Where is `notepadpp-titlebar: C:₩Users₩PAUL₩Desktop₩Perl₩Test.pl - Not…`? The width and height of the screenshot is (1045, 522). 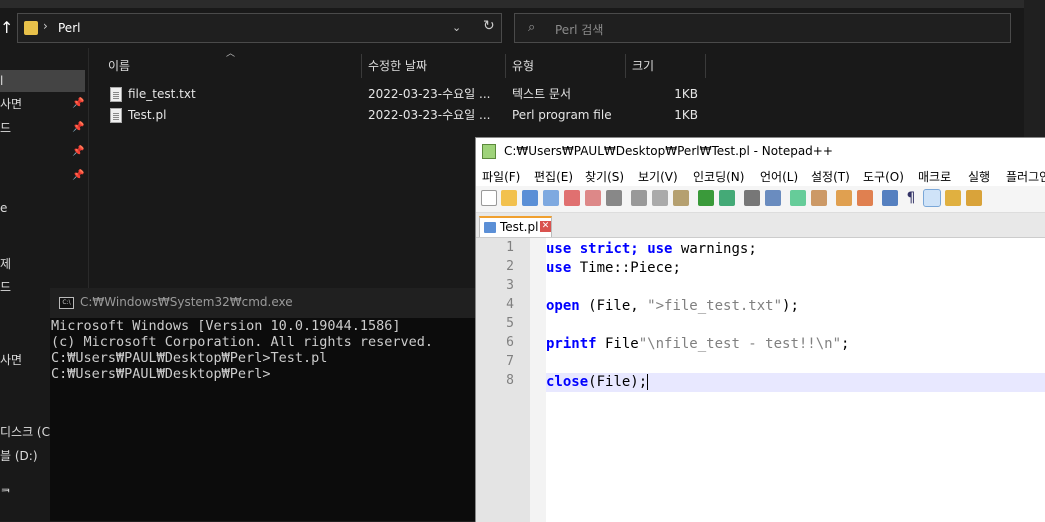
notepadpp-titlebar: C:₩Users₩PAUL₩Desktop₩Perl₩Test.pl - Not… is located at coordinates (760, 152).